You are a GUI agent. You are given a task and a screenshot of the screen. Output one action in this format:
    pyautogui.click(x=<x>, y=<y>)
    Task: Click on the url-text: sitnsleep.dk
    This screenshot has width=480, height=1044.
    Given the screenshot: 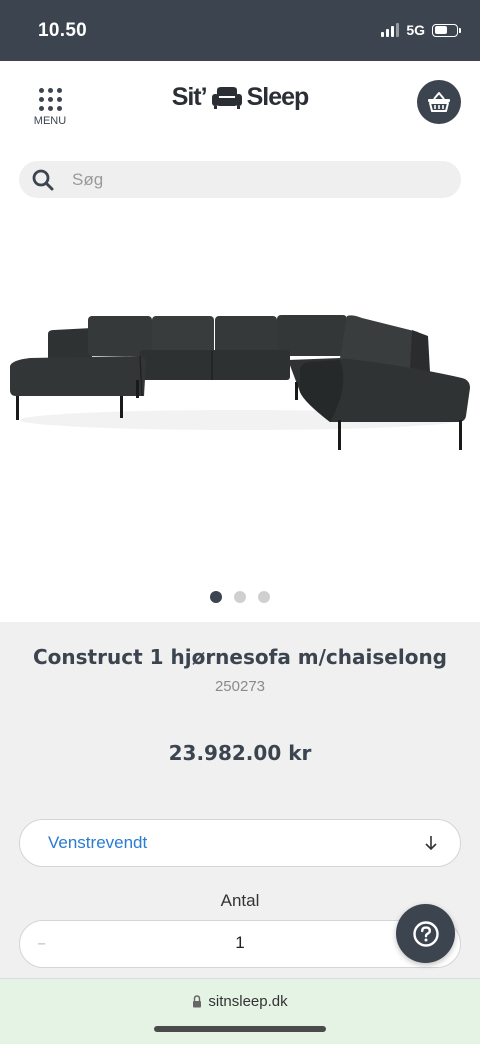 What is the action you would take?
    pyautogui.click(x=248, y=1001)
    